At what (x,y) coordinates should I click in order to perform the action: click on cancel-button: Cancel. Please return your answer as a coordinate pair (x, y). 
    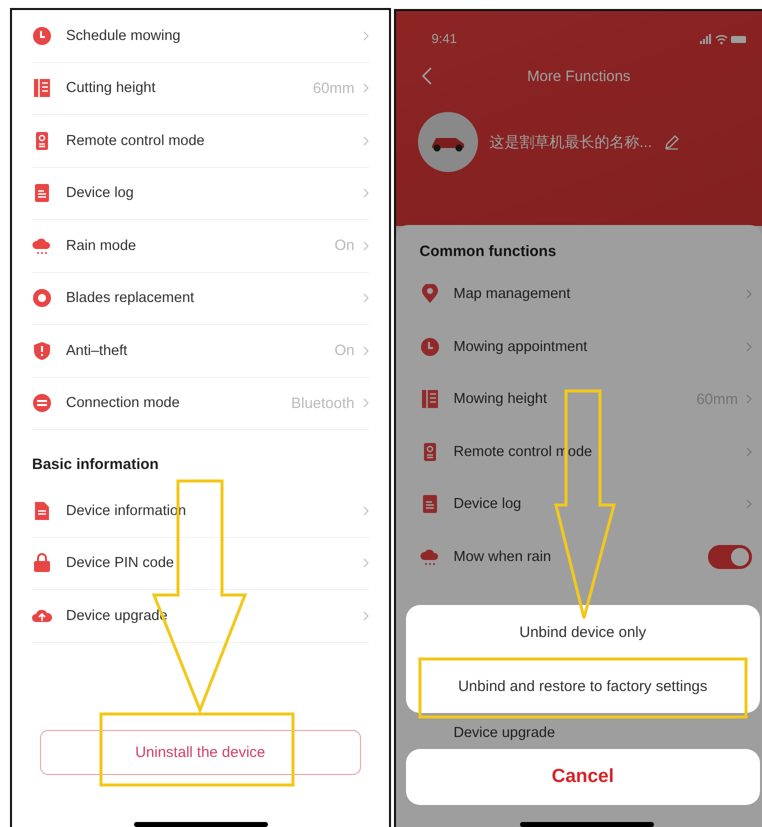
    Looking at the image, I should click on (583, 777).